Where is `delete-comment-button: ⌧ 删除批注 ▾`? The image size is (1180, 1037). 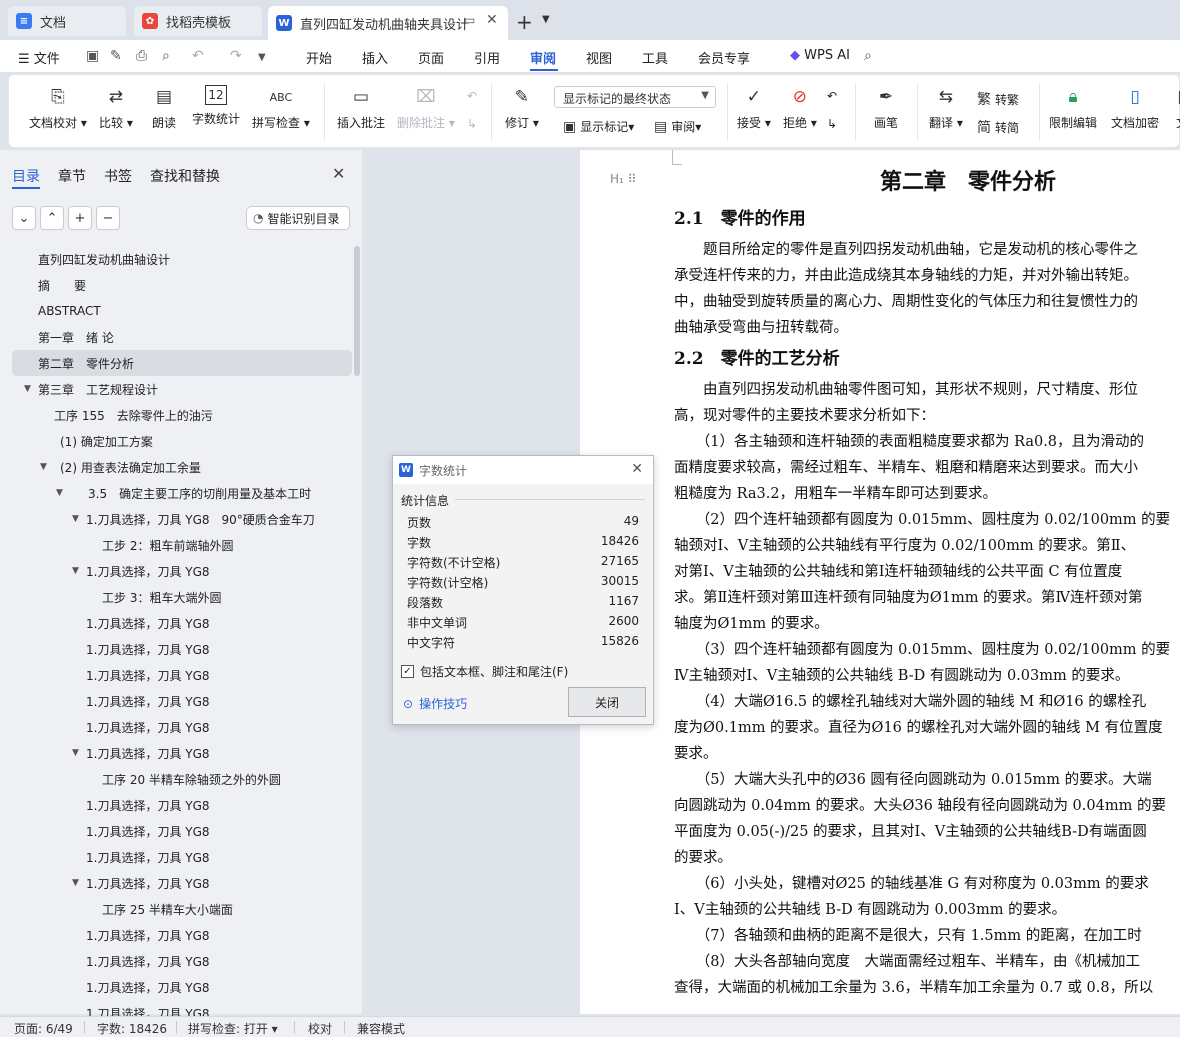 delete-comment-button: ⌧ 删除批注 ▾ is located at coordinates (426, 108).